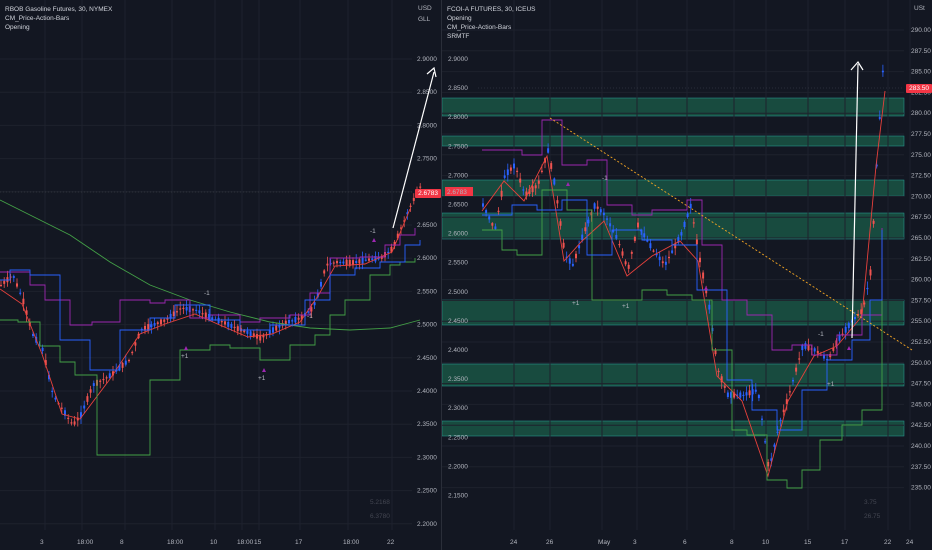  What do you see at coordinates (921, 384) in the screenshot?
I see `right-y-tick-label: 247.50` at bounding box center [921, 384].